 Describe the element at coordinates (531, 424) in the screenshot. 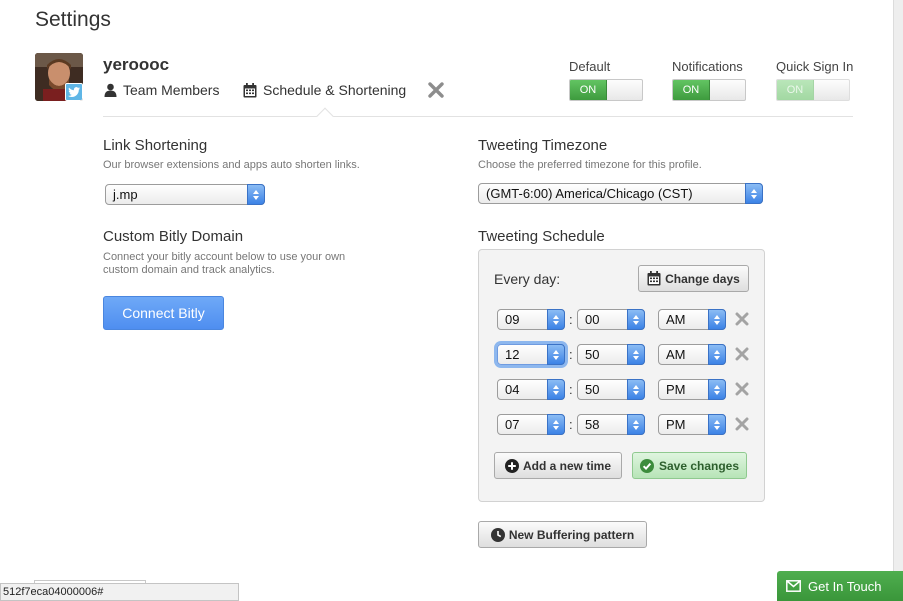

I see `hour-select: 07` at that location.